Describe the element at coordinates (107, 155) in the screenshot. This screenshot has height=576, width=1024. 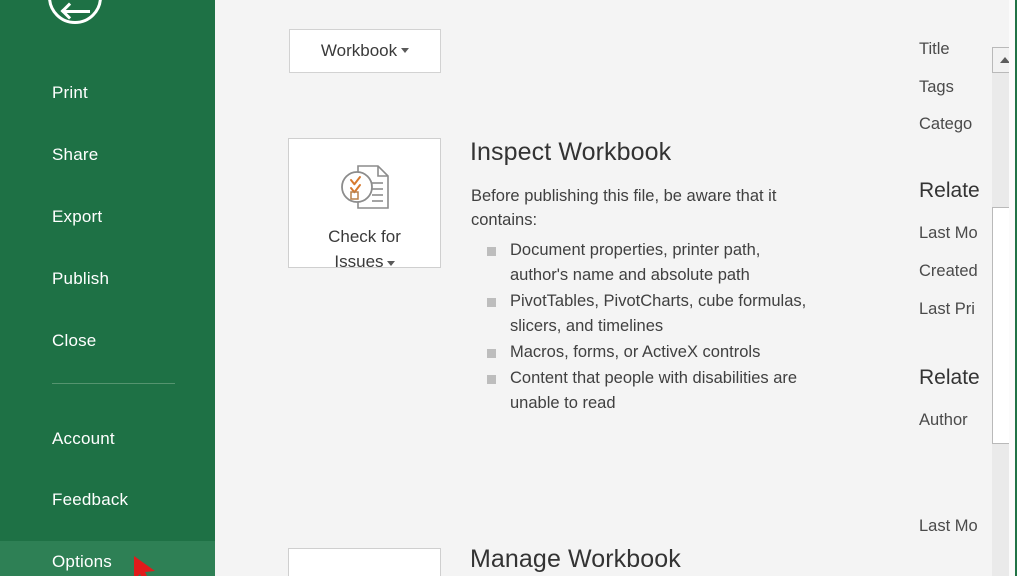
I see `sidebar-item-share: Share` at that location.